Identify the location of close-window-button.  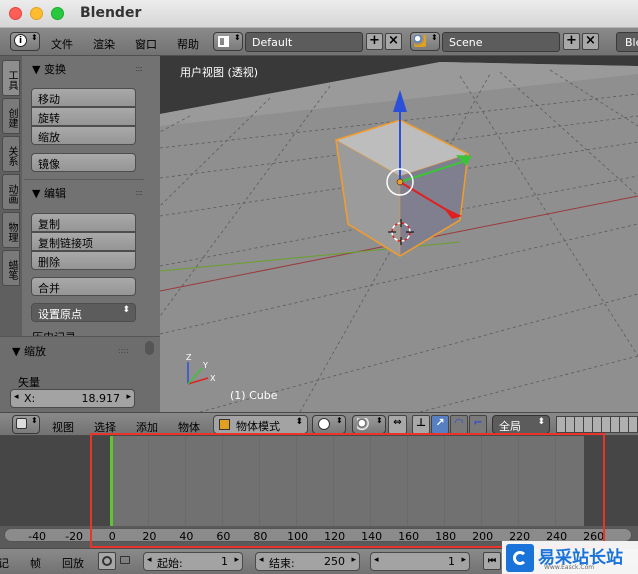
(15, 13).